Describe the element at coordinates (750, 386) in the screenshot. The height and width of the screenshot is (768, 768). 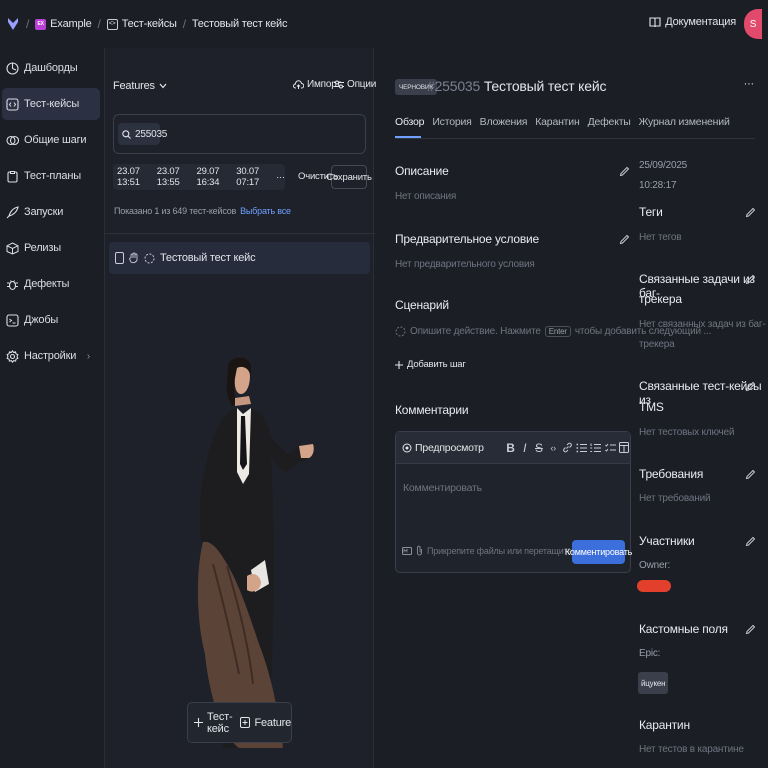
I see `edit-tms-icon` at that location.